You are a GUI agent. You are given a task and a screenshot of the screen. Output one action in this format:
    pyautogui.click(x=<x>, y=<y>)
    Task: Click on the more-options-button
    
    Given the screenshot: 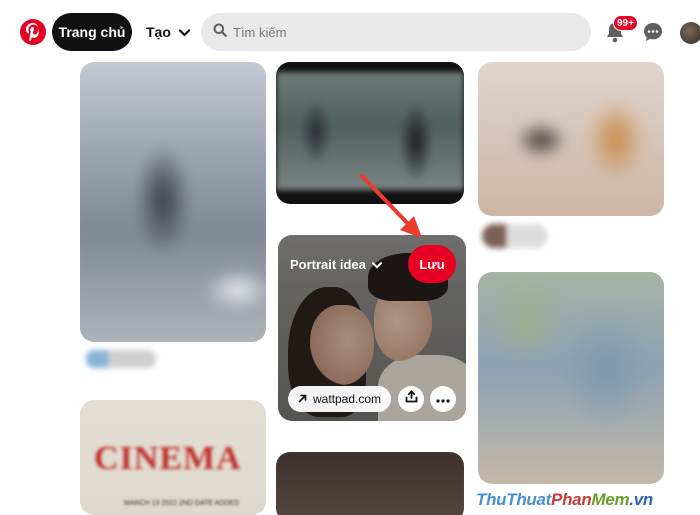 What is the action you would take?
    pyautogui.click(x=443, y=399)
    